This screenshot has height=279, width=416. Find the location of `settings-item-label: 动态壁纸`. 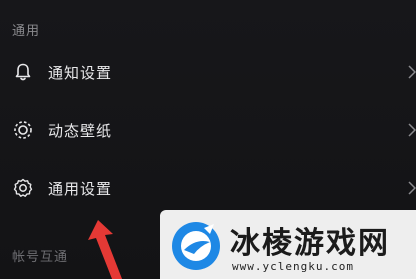

settings-item-label: 动态壁纸 is located at coordinates (80, 130).